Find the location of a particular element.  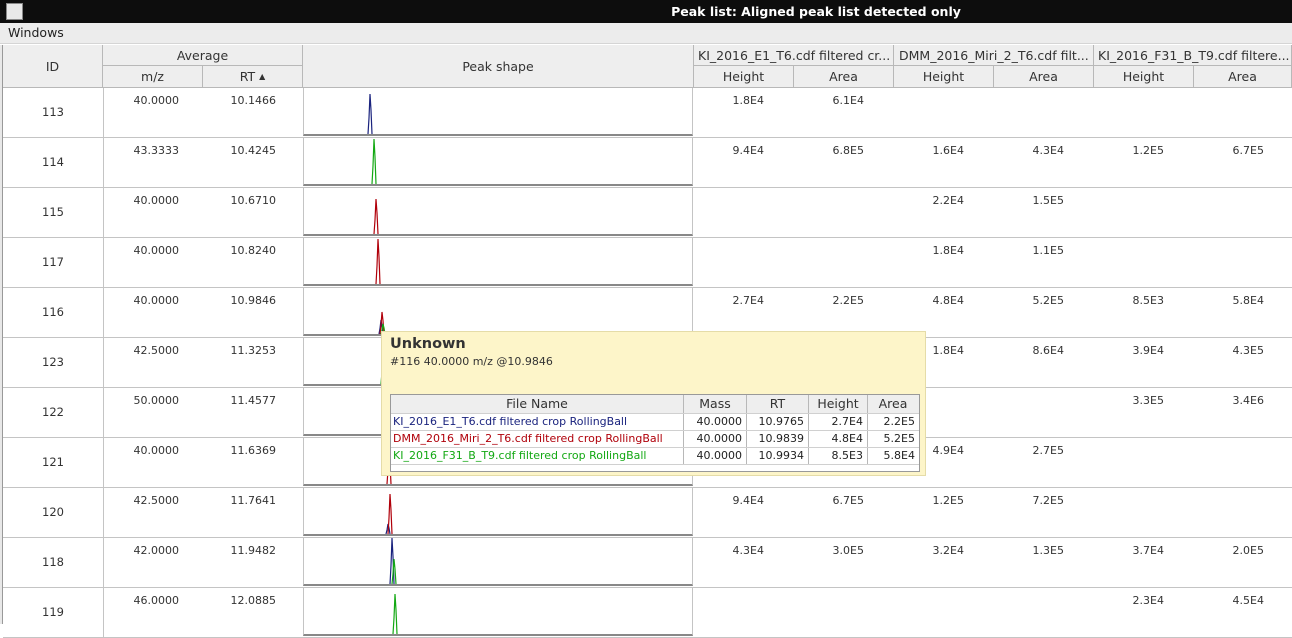

tooltip-area: 5.8E4 is located at coordinates (899, 455).